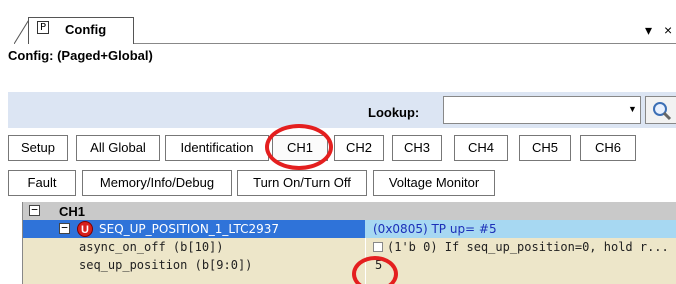 This screenshot has height=284, width=676. What do you see at coordinates (481, 148) in the screenshot?
I see `ch4-button: CH4` at bounding box center [481, 148].